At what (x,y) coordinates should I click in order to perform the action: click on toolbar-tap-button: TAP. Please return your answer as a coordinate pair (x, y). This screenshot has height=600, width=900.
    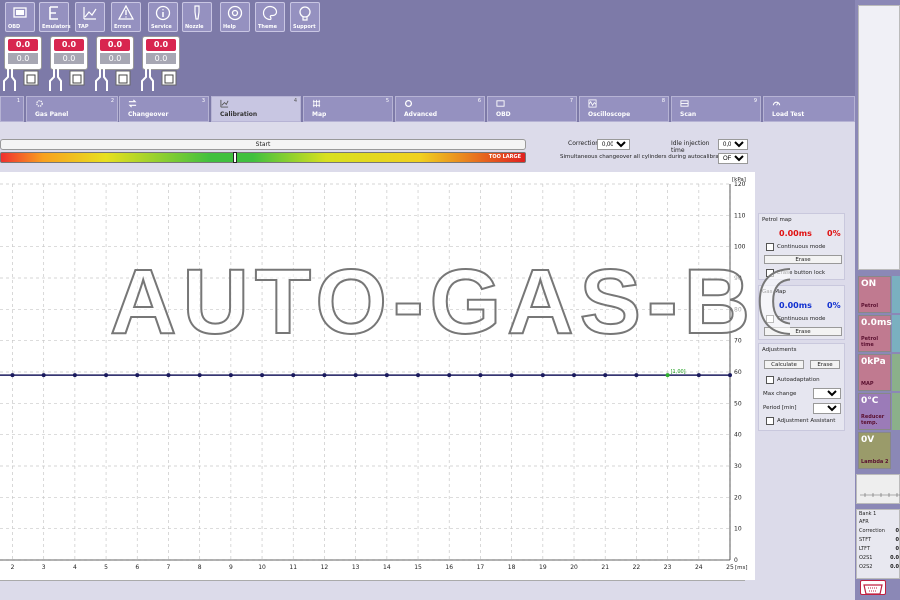
    Looking at the image, I should click on (90, 17).